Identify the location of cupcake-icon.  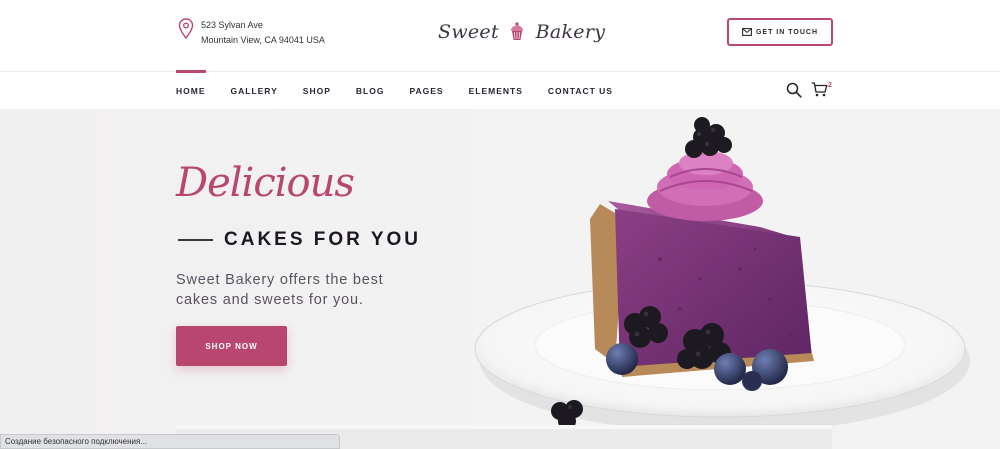
(517, 31).